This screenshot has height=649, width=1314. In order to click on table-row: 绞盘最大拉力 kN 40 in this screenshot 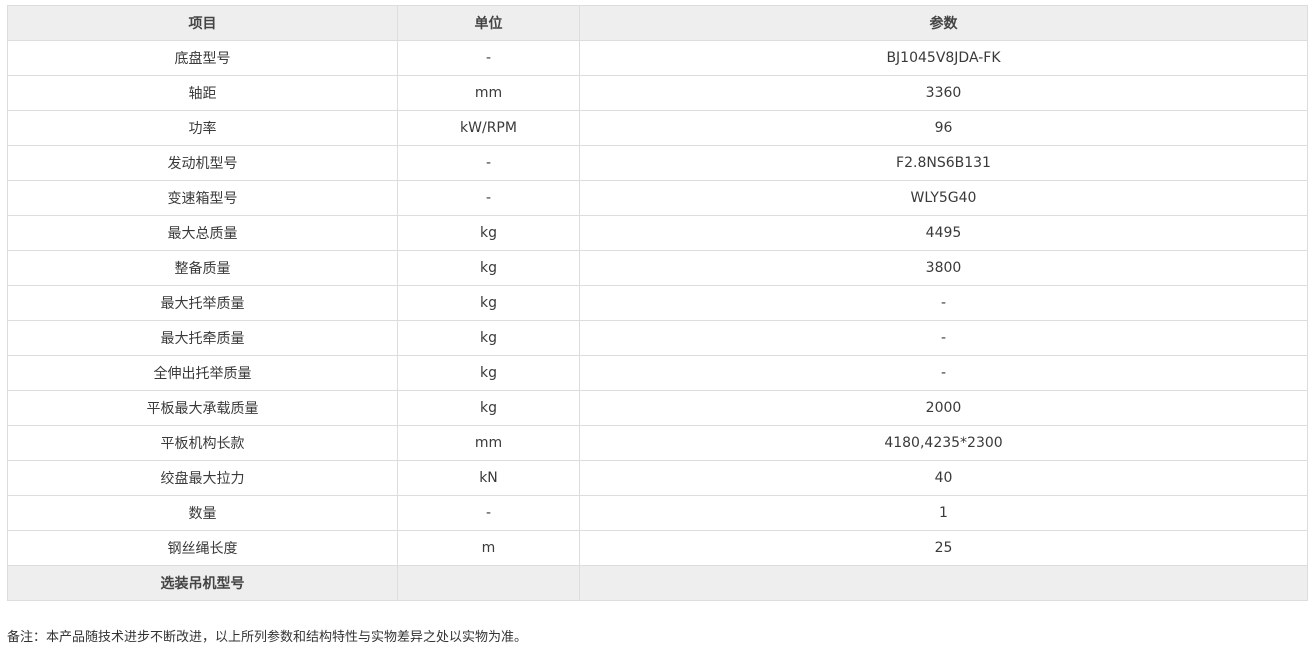, I will do `click(657, 478)`.